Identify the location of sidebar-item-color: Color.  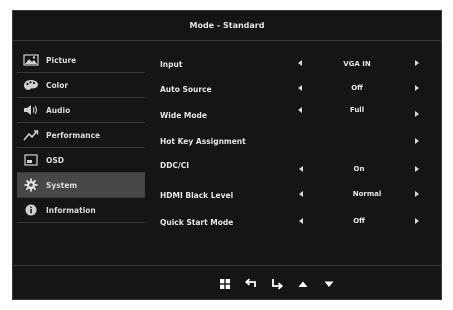
(81, 85).